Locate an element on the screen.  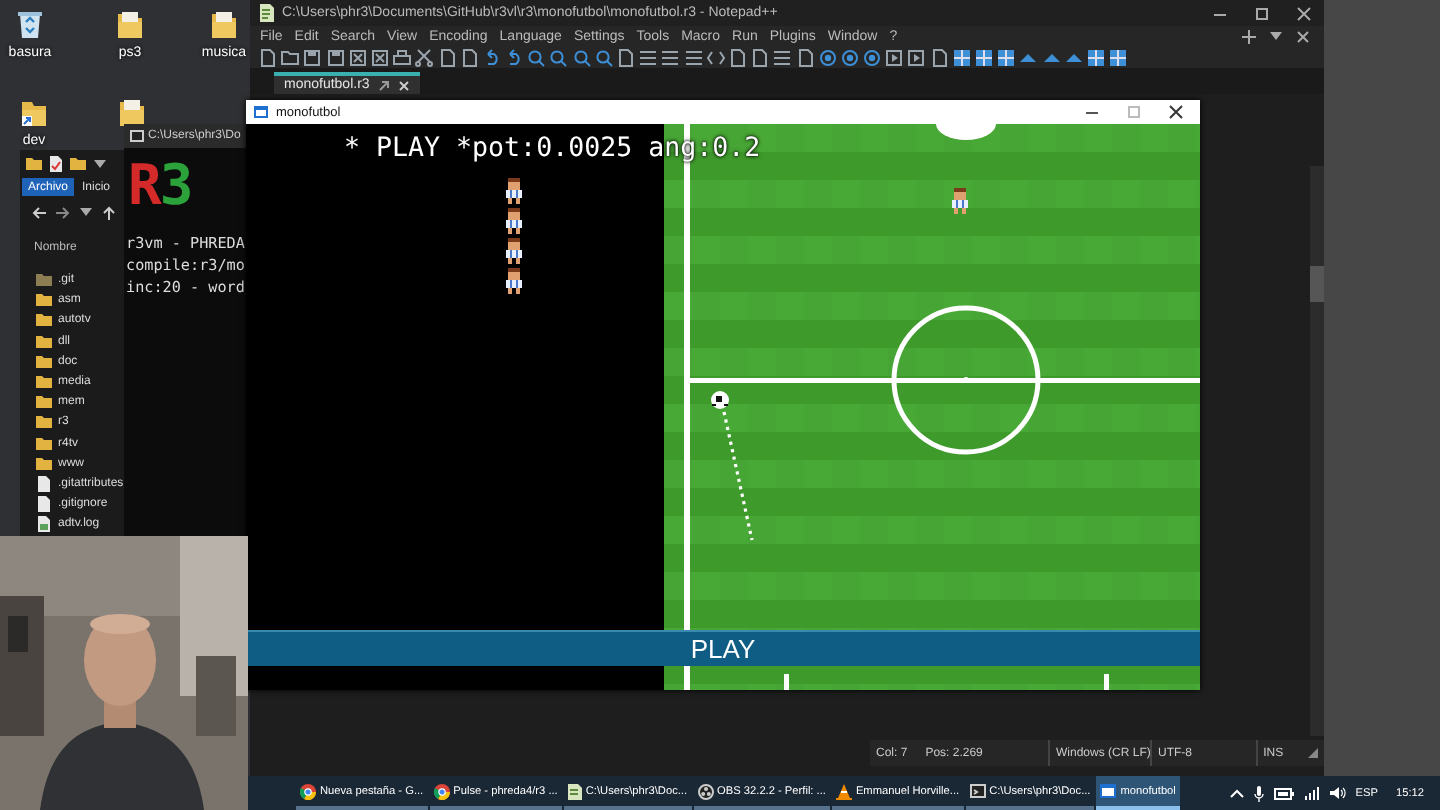
microphone-icon is located at coordinates (1258, 793).